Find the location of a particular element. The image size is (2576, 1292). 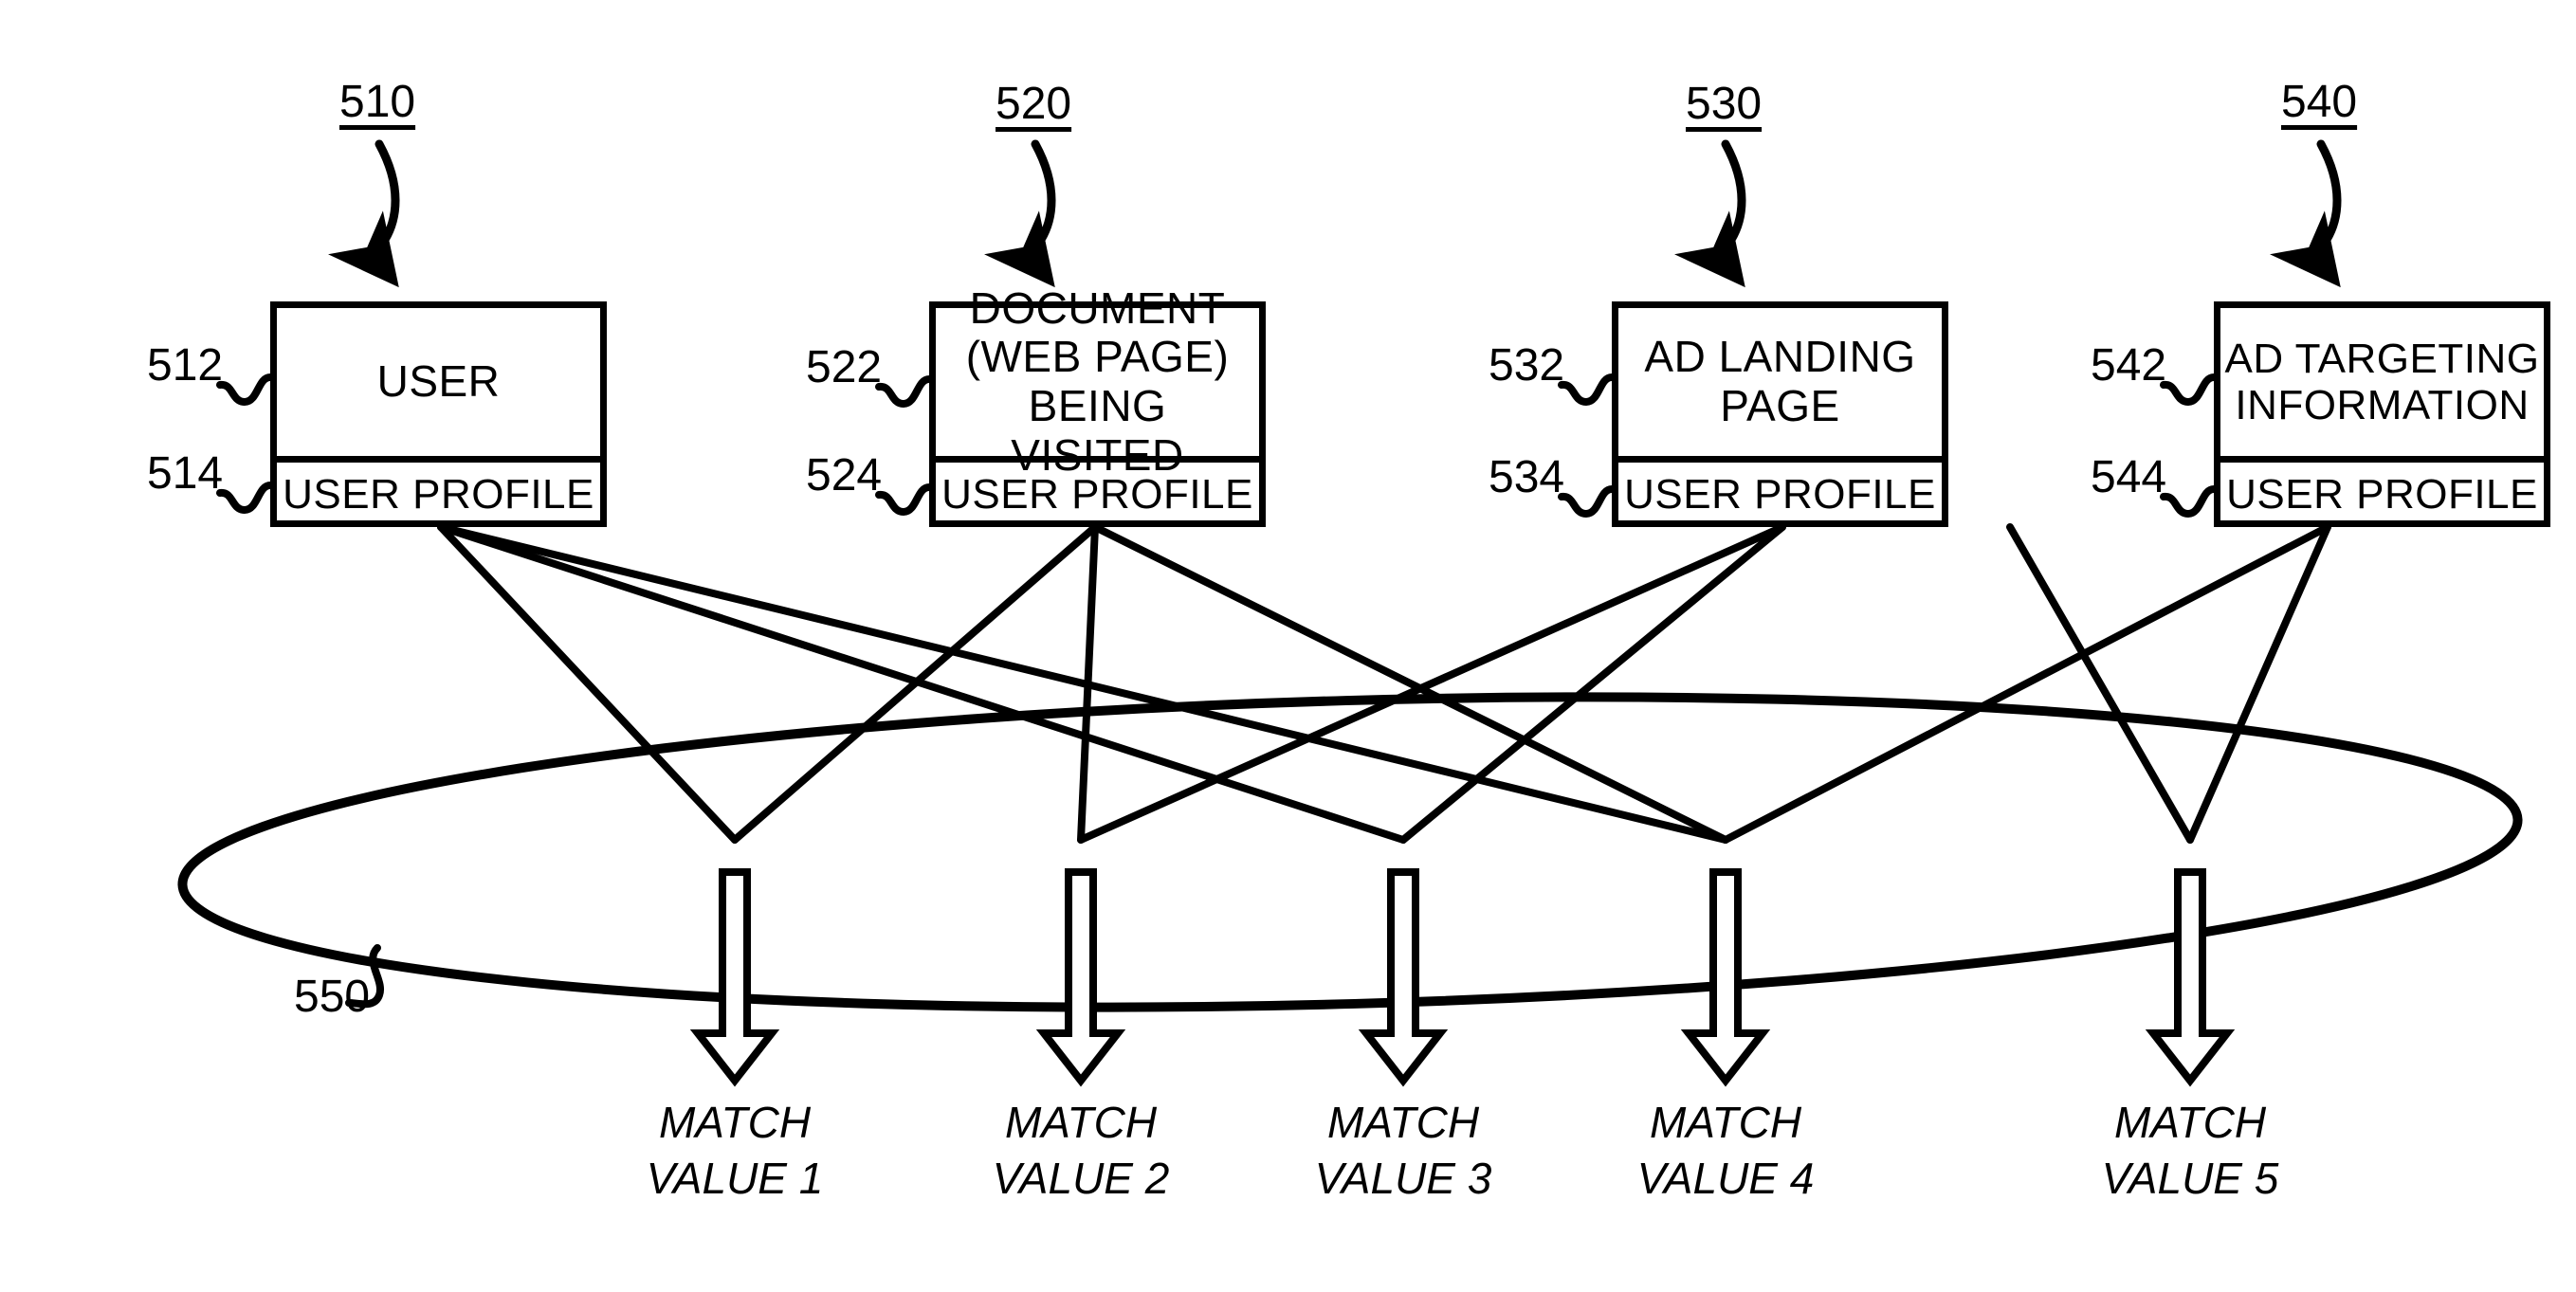

line-document-to-mv1 is located at coordinates (915, 683).